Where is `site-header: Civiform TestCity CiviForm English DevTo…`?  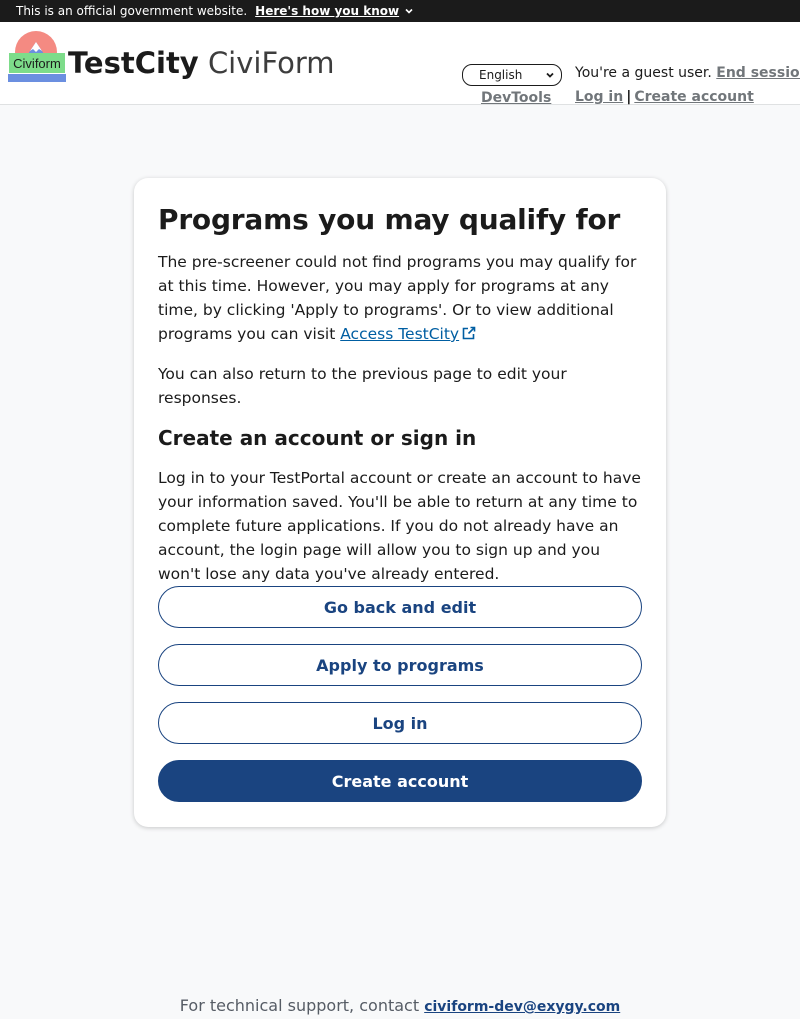 site-header: Civiform TestCity CiviForm English DevTo… is located at coordinates (400, 64).